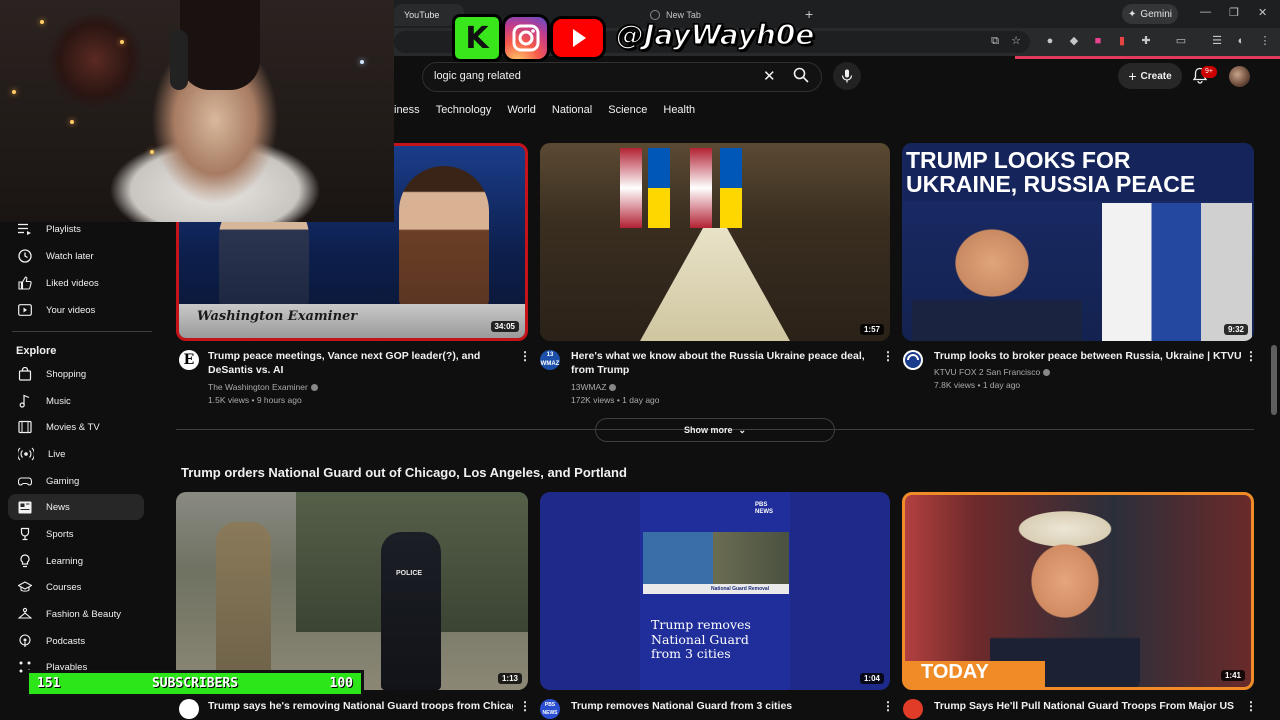  I want to click on video-duration: 34:05, so click(504, 326).